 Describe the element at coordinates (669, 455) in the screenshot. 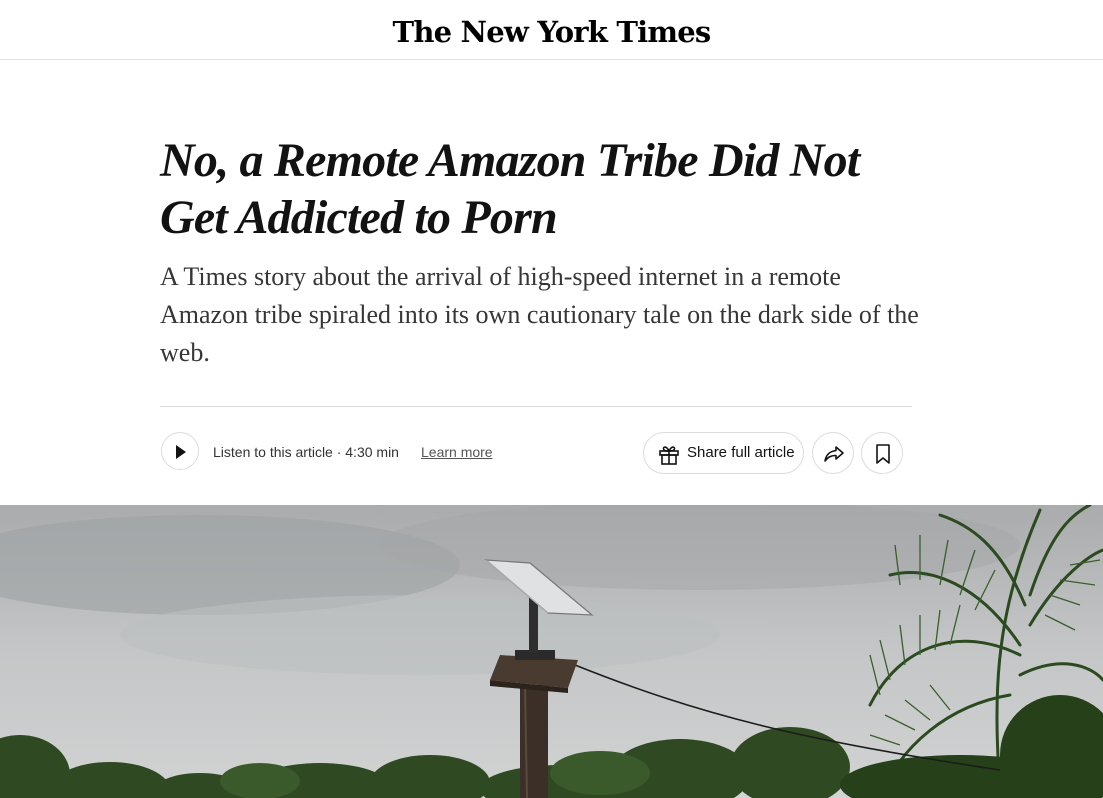

I see `gift-icon` at that location.